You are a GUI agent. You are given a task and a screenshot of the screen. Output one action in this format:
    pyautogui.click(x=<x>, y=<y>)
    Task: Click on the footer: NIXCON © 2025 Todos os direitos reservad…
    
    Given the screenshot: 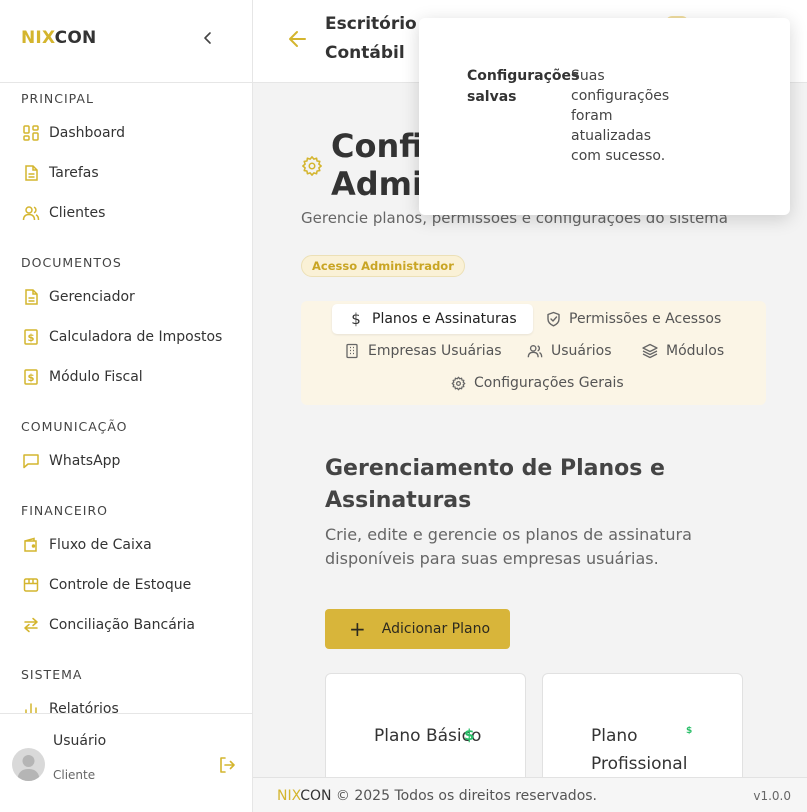 What is the action you would take?
    pyautogui.click(x=530, y=794)
    